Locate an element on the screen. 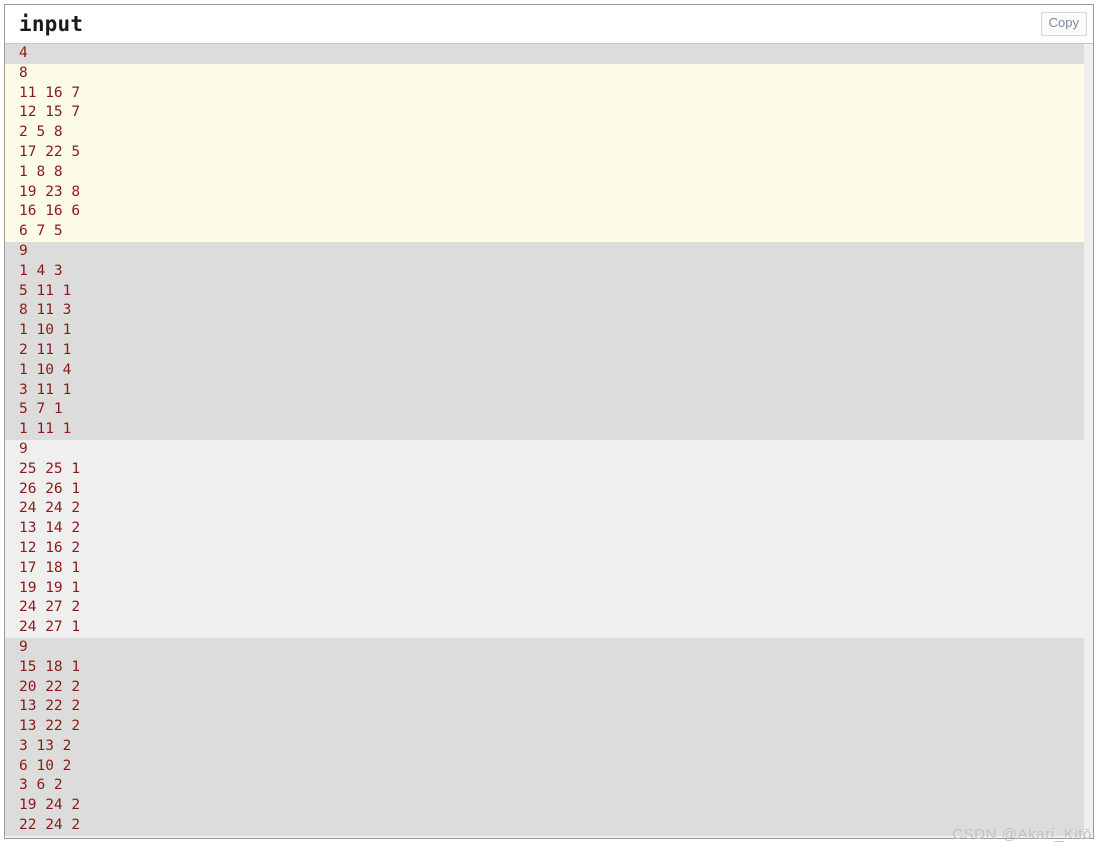  code-line: 6 7 5 is located at coordinates (41, 231).